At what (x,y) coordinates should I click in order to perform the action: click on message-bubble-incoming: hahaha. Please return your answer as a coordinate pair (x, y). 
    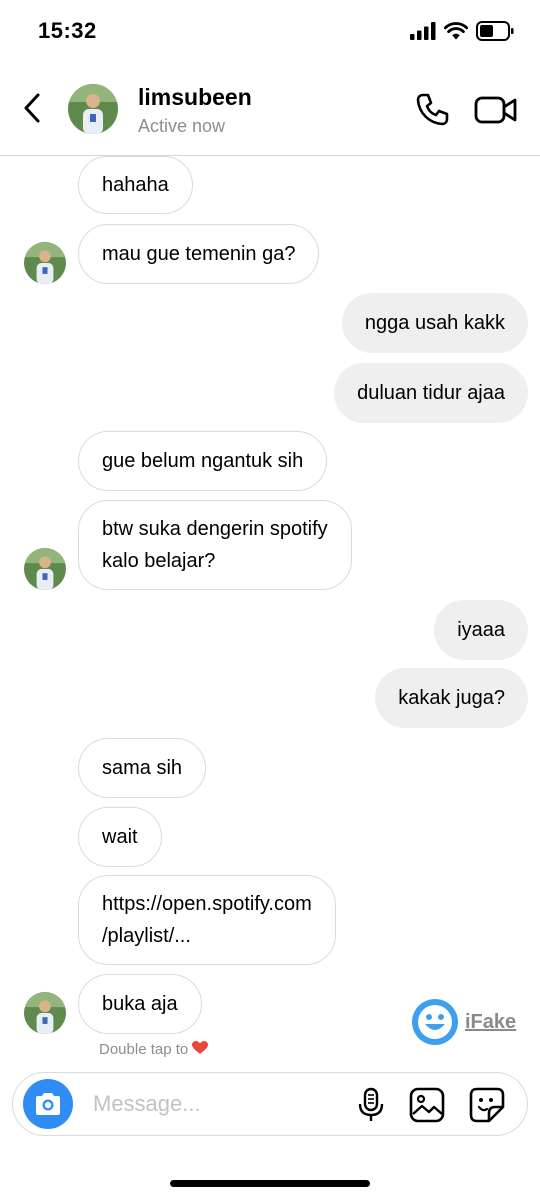
    Looking at the image, I should click on (135, 185).